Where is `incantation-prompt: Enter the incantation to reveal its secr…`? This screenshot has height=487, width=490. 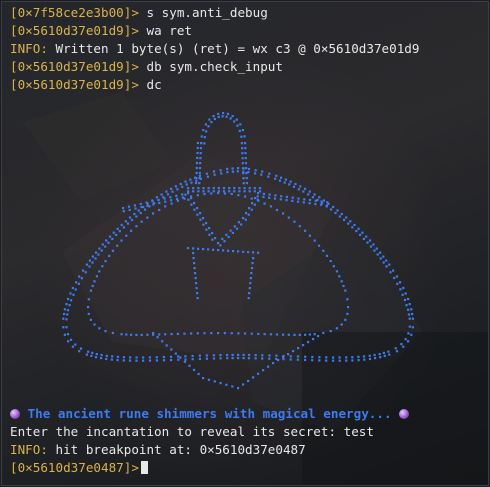
incantation-prompt: Enter the incantation to reveal its secr… is located at coordinates (192, 431).